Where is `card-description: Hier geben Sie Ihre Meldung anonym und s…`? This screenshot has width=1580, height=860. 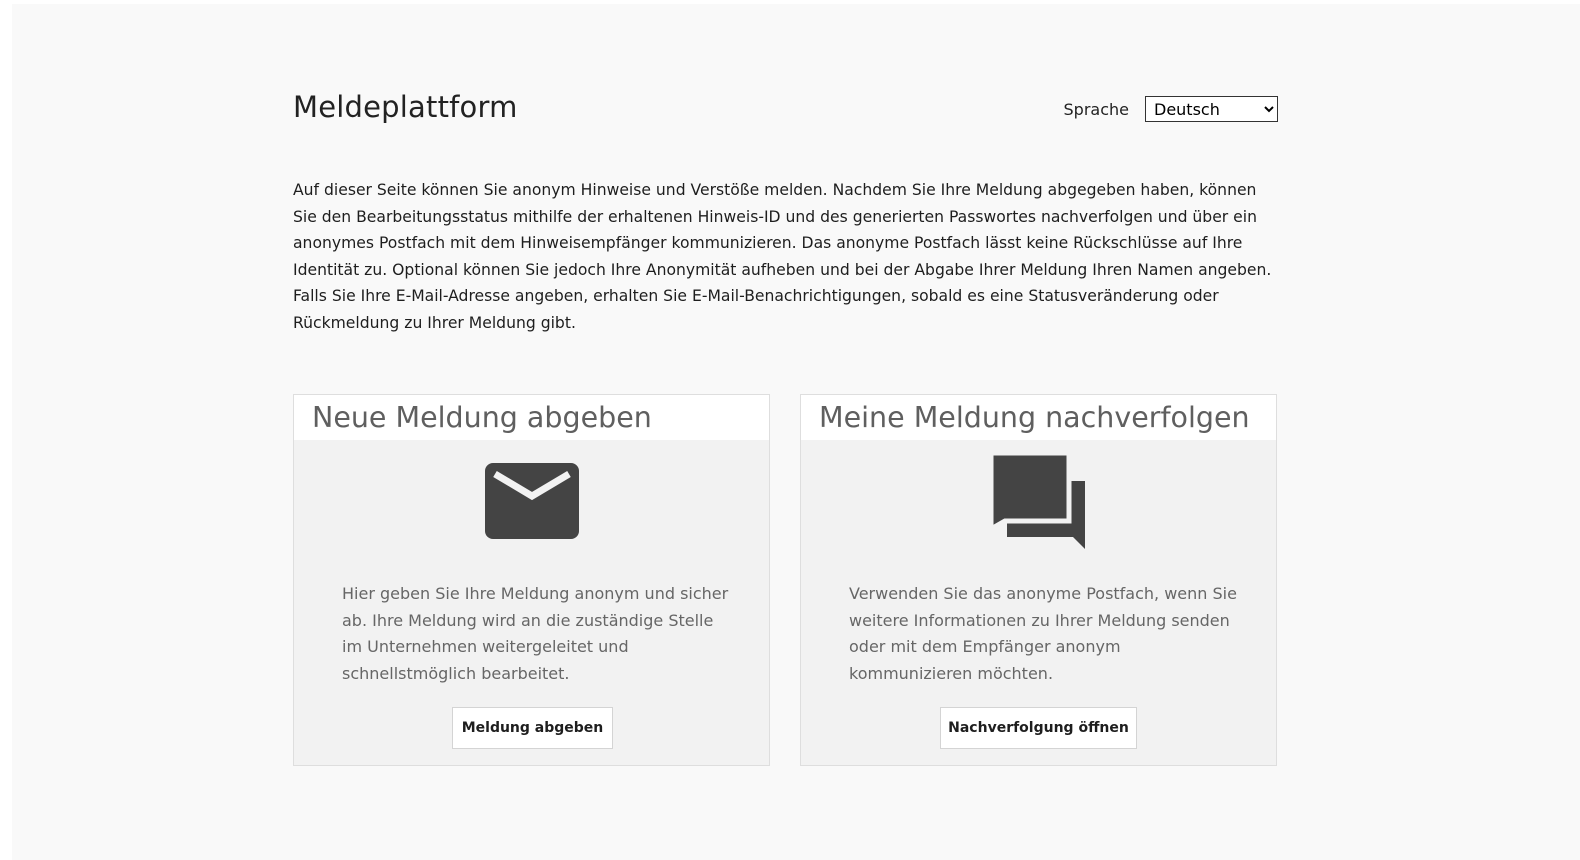 card-description: Hier geben Sie Ihre Meldung anonym und s… is located at coordinates (535, 633).